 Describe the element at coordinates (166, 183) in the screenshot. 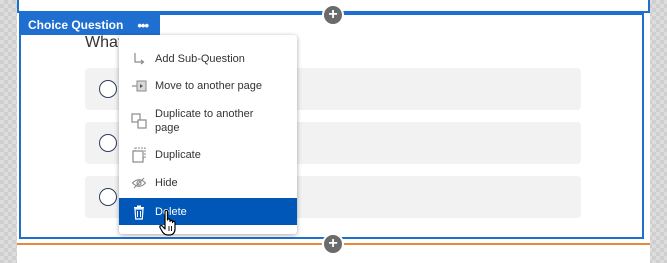

I see `menu-item-label: Hide` at that location.